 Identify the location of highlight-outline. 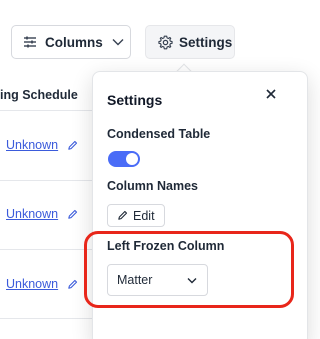
(189, 269).